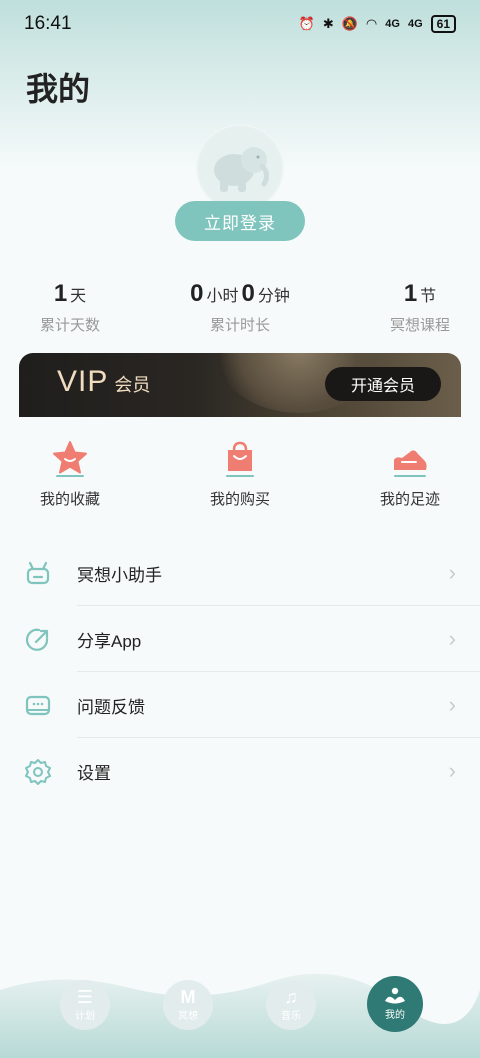 This screenshot has height=1058, width=480. What do you see at coordinates (48, 23) in the screenshot?
I see `status-time: 16:41` at bounding box center [48, 23].